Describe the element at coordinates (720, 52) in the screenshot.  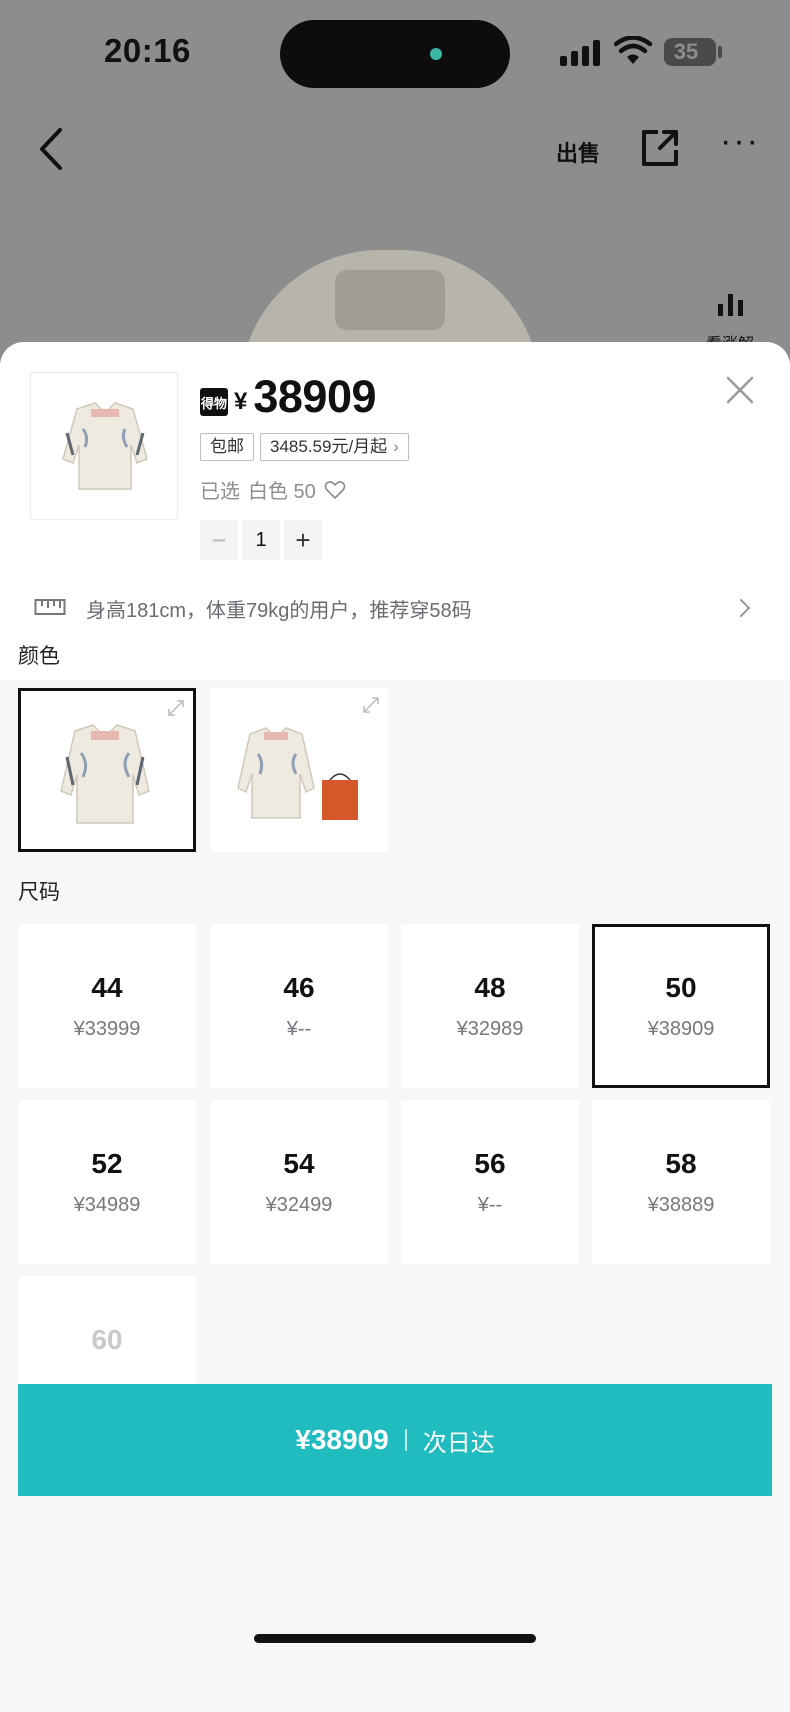
I see `battery-tip` at that location.